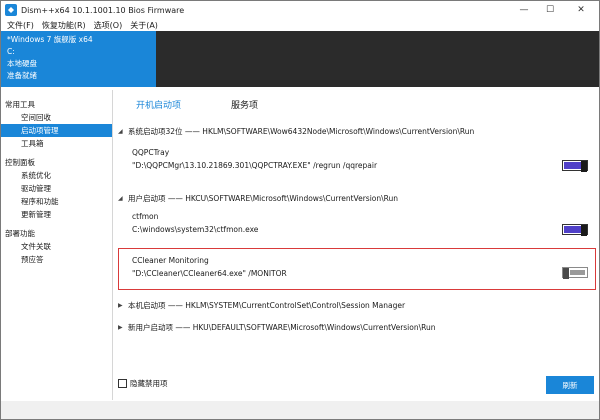  What do you see at coordinates (377, 59) in the screenshot?
I see `header-banner` at bounding box center [377, 59].